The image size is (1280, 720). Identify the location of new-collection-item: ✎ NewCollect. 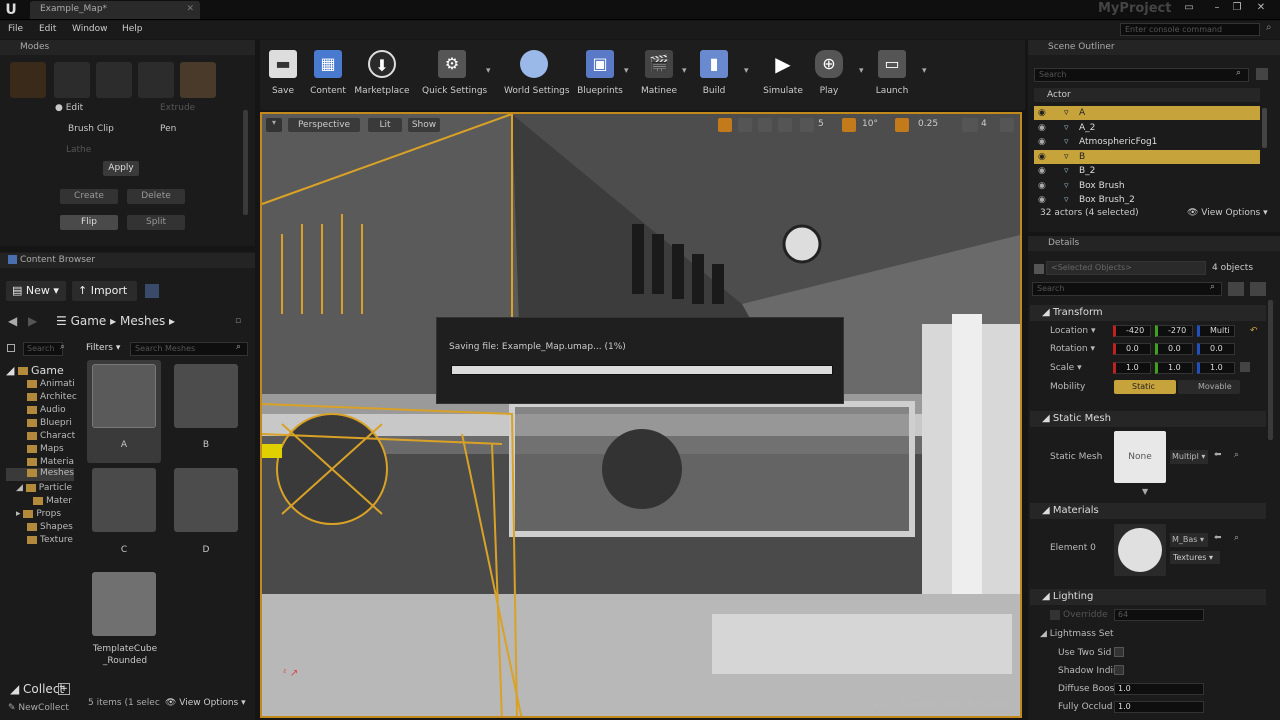
(38, 708).